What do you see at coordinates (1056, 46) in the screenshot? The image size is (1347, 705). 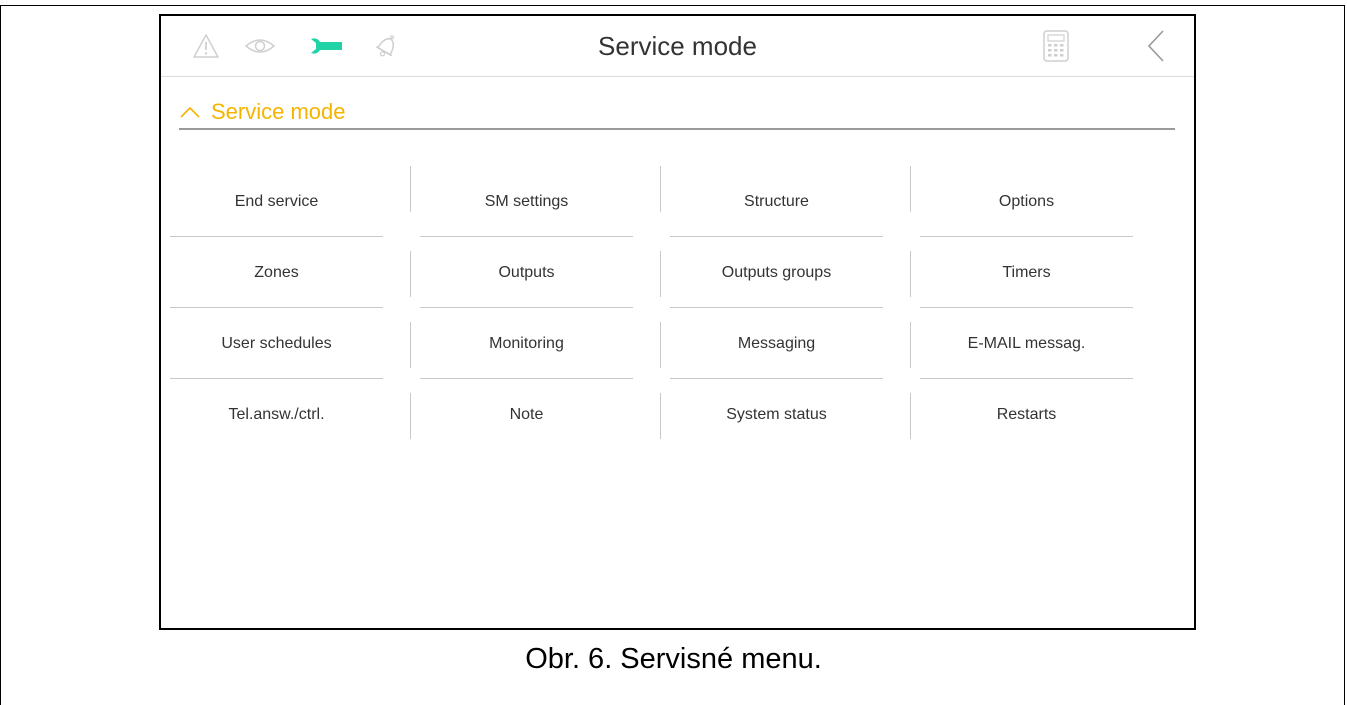 I see `keypad-icon` at bounding box center [1056, 46].